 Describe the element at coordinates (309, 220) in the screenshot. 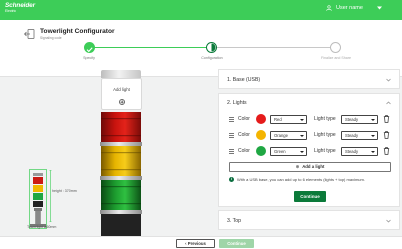

I see `section-top: 3. Top` at that location.